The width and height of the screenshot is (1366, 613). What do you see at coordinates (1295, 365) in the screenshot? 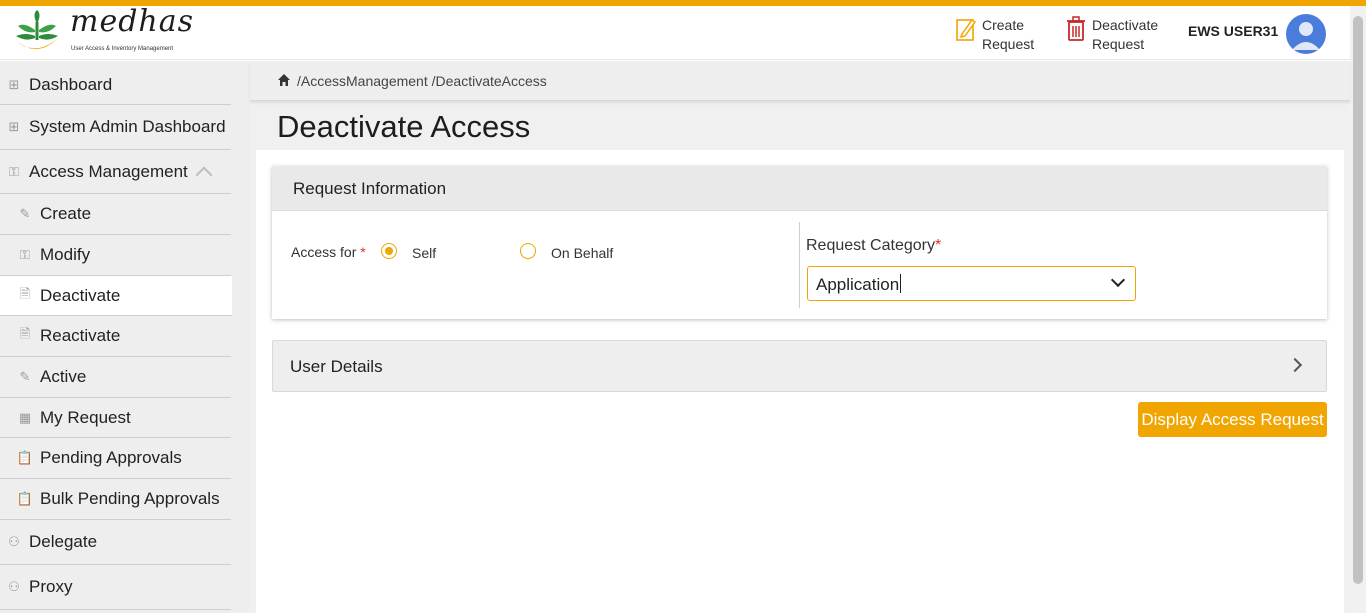
I see `chevron-right-icon` at bounding box center [1295, 365].